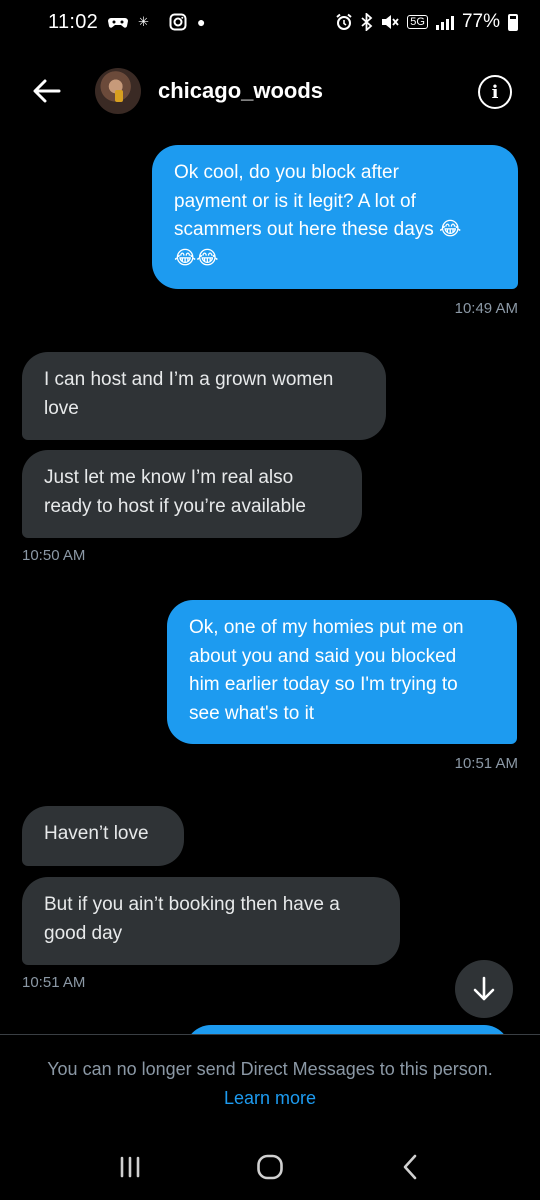 The image size is (540, 1200). What do you see at coordinates (143, 21) in the screenshot?
I see `sparkle-icon: ✳` at bounding box center [143, 21].